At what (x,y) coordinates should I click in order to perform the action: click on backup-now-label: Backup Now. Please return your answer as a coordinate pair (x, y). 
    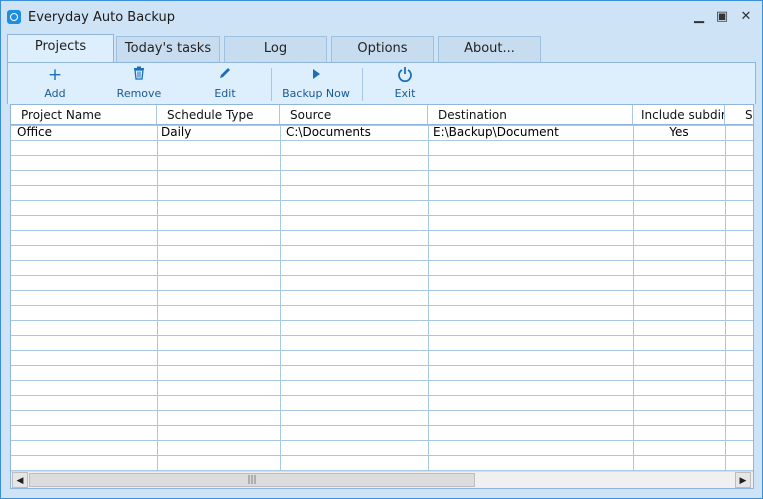
    Looking at the image, I should click on (316, 93).